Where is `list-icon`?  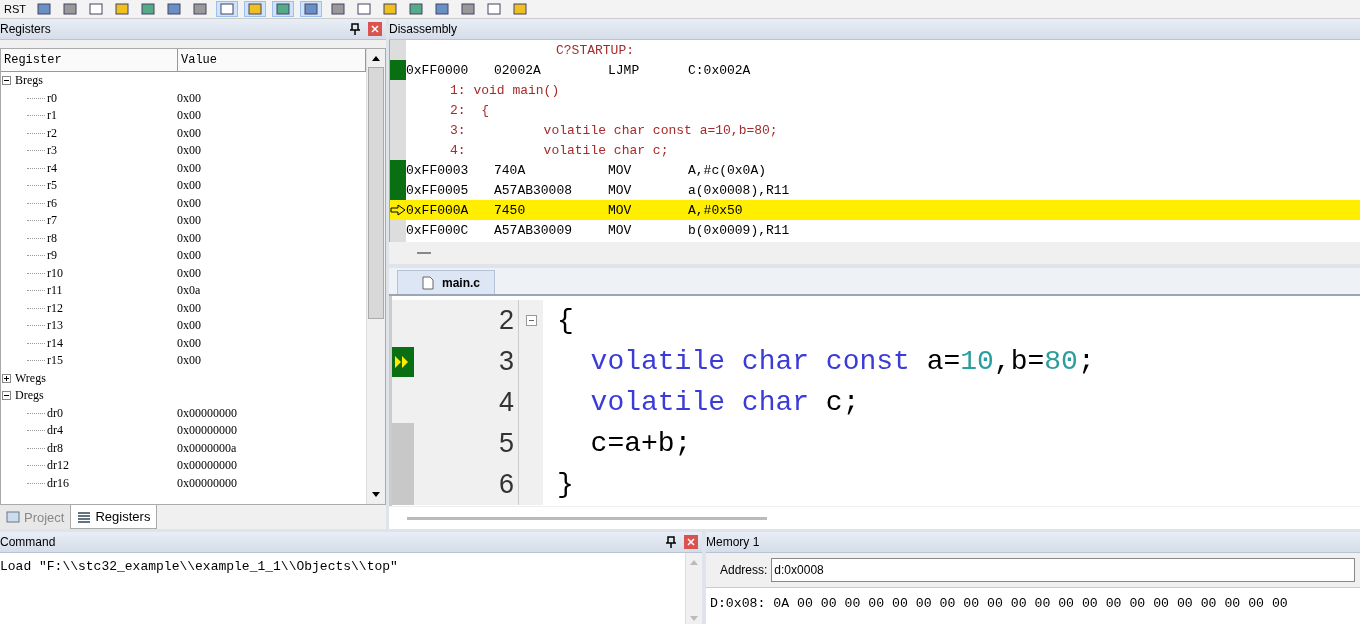 list-icon is located at coordinates (84, 516).